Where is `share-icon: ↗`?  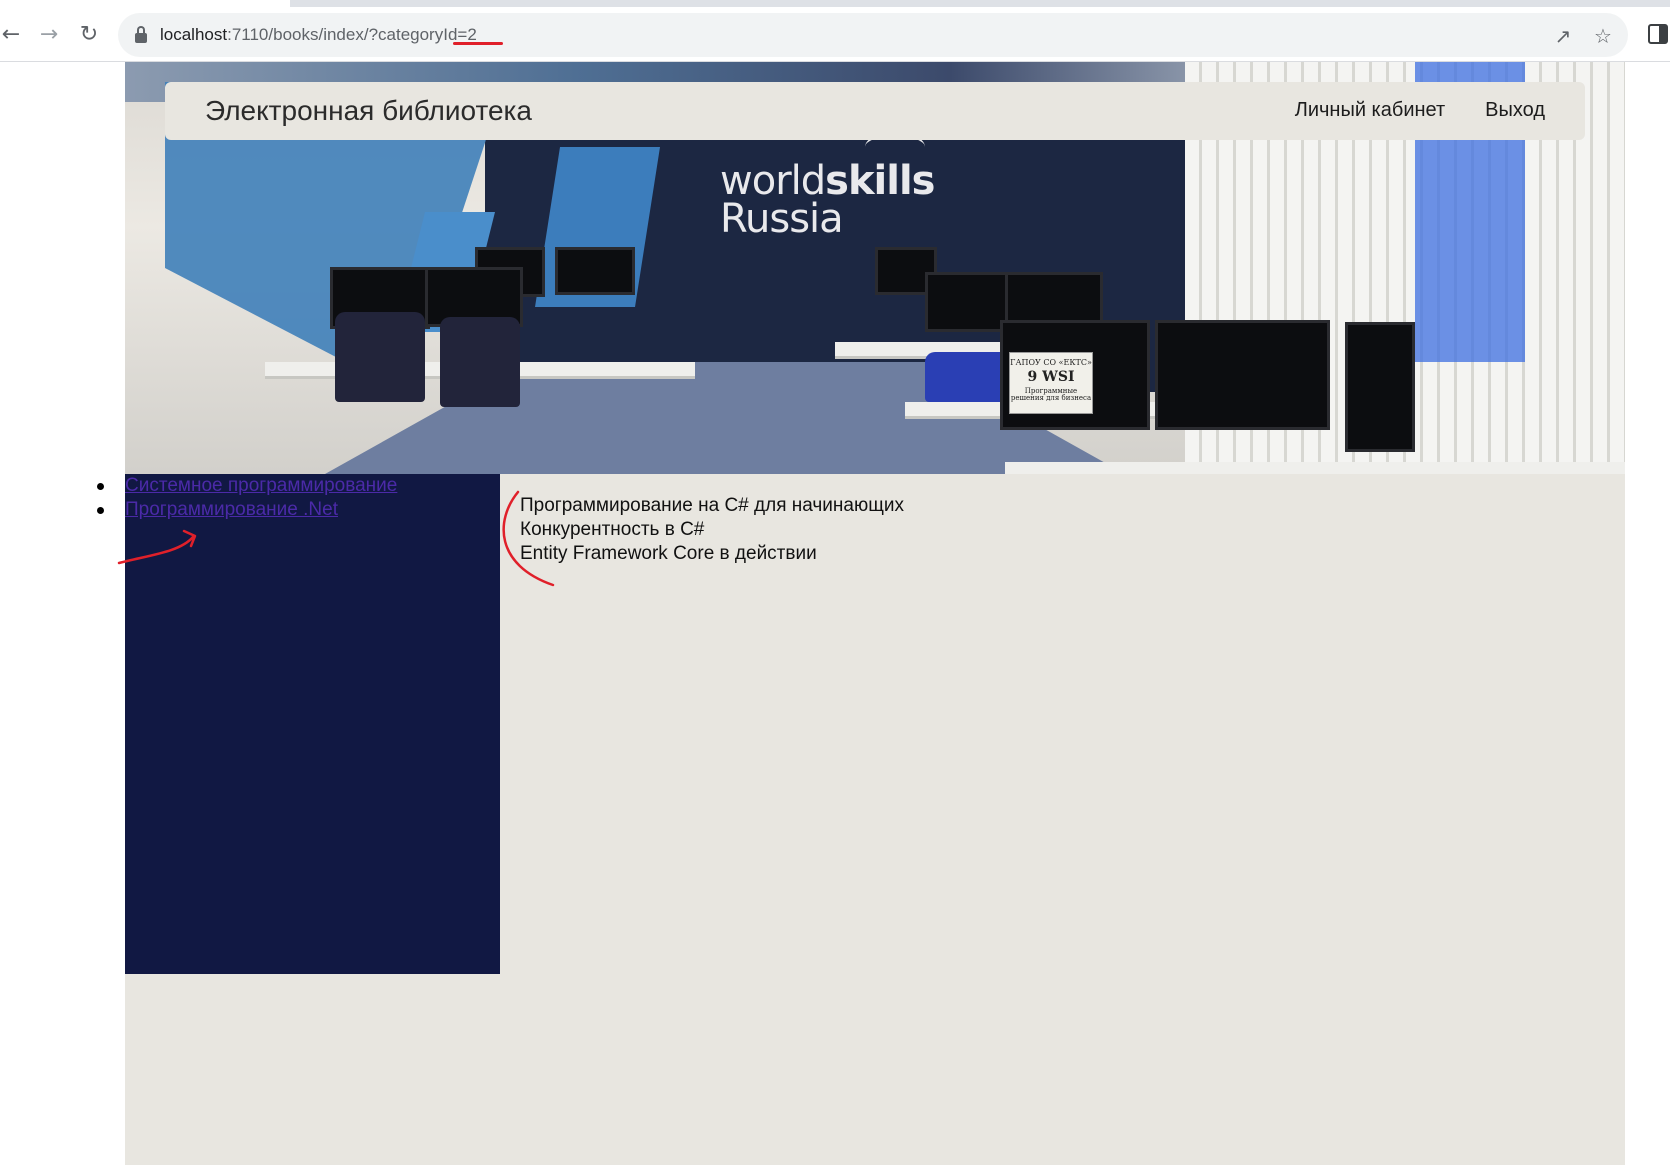
share-icon: ↗ is located at coordinates (1563, 36).